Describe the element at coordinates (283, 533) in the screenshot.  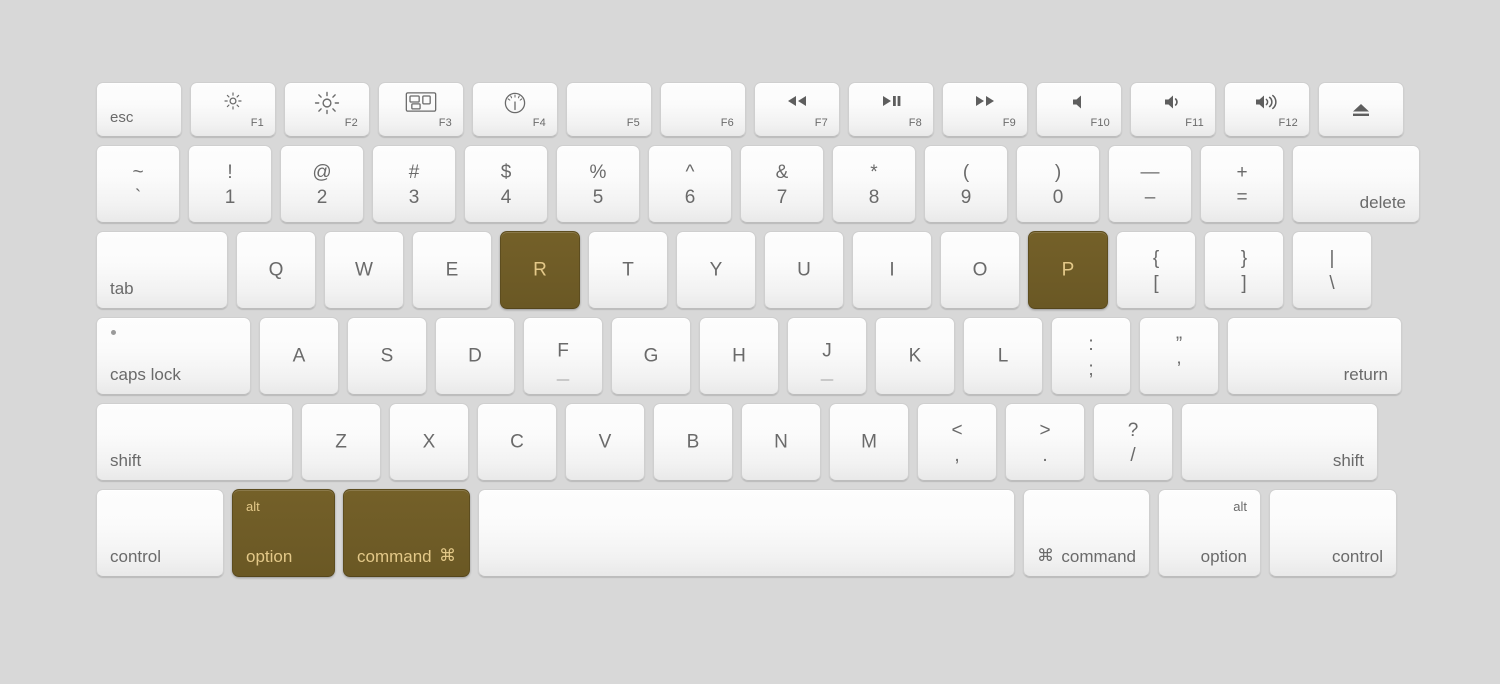
I see `key-option-left: alt option` at that location.